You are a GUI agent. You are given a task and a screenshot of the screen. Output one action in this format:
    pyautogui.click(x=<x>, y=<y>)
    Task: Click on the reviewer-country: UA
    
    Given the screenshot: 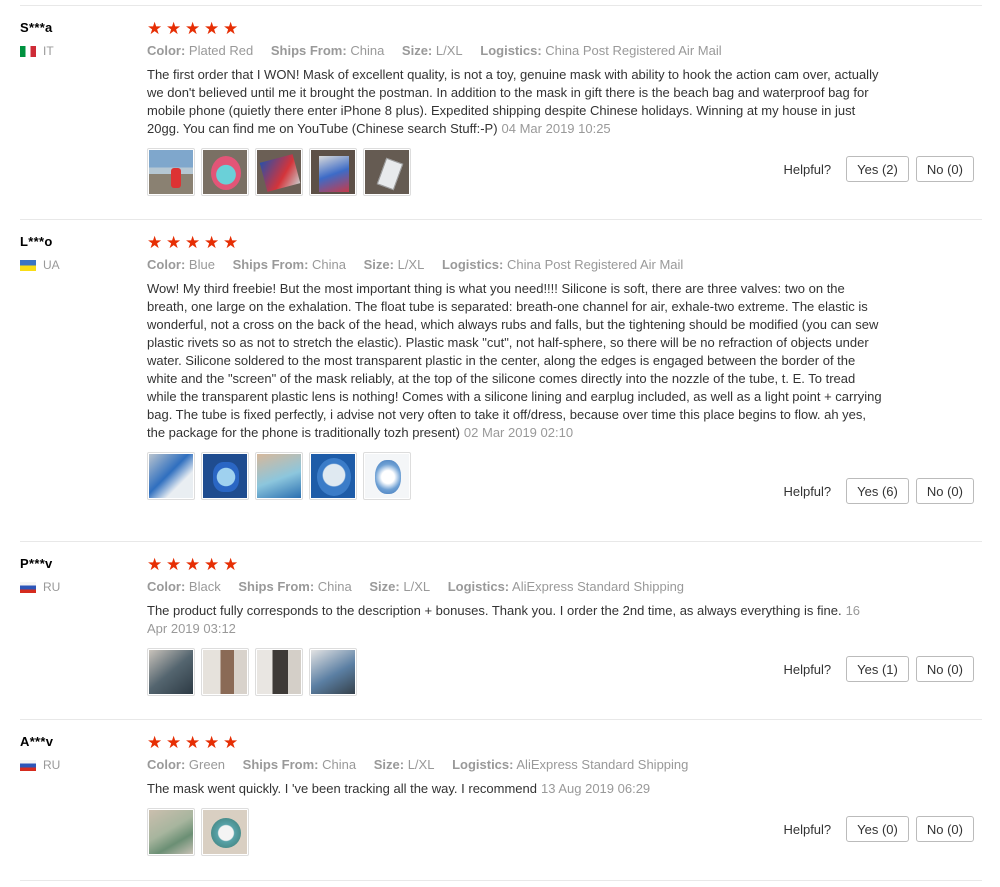 What is the action you would take?
    pyautogui.click(x=75, y=265)
    